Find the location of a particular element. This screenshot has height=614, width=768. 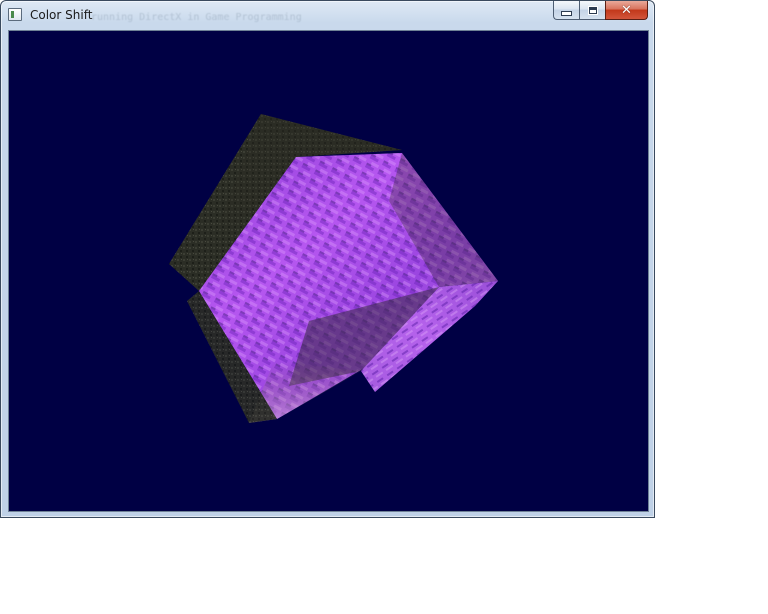

close-button: ✕ is located at coordinates (626, 10).